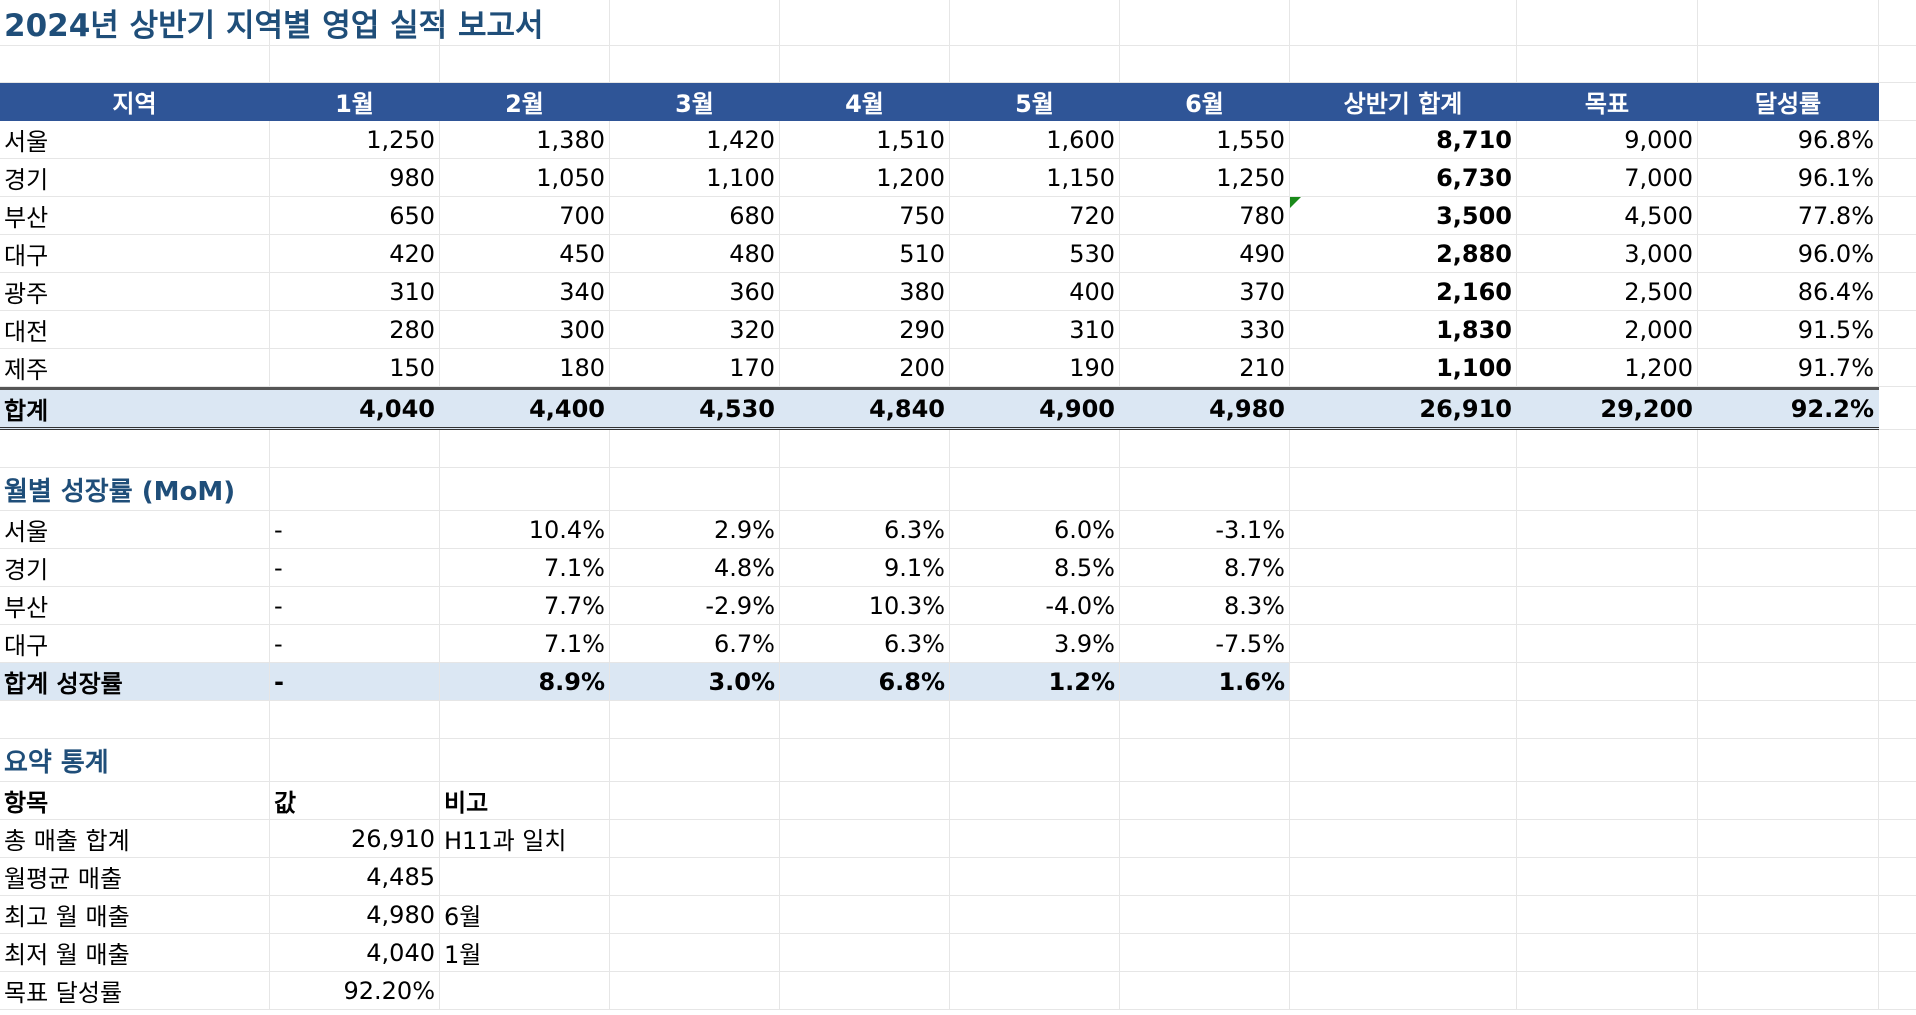  Describe the element at coordinates (1035, 367) in the screenshot. I see `may-value: 190` at that location.